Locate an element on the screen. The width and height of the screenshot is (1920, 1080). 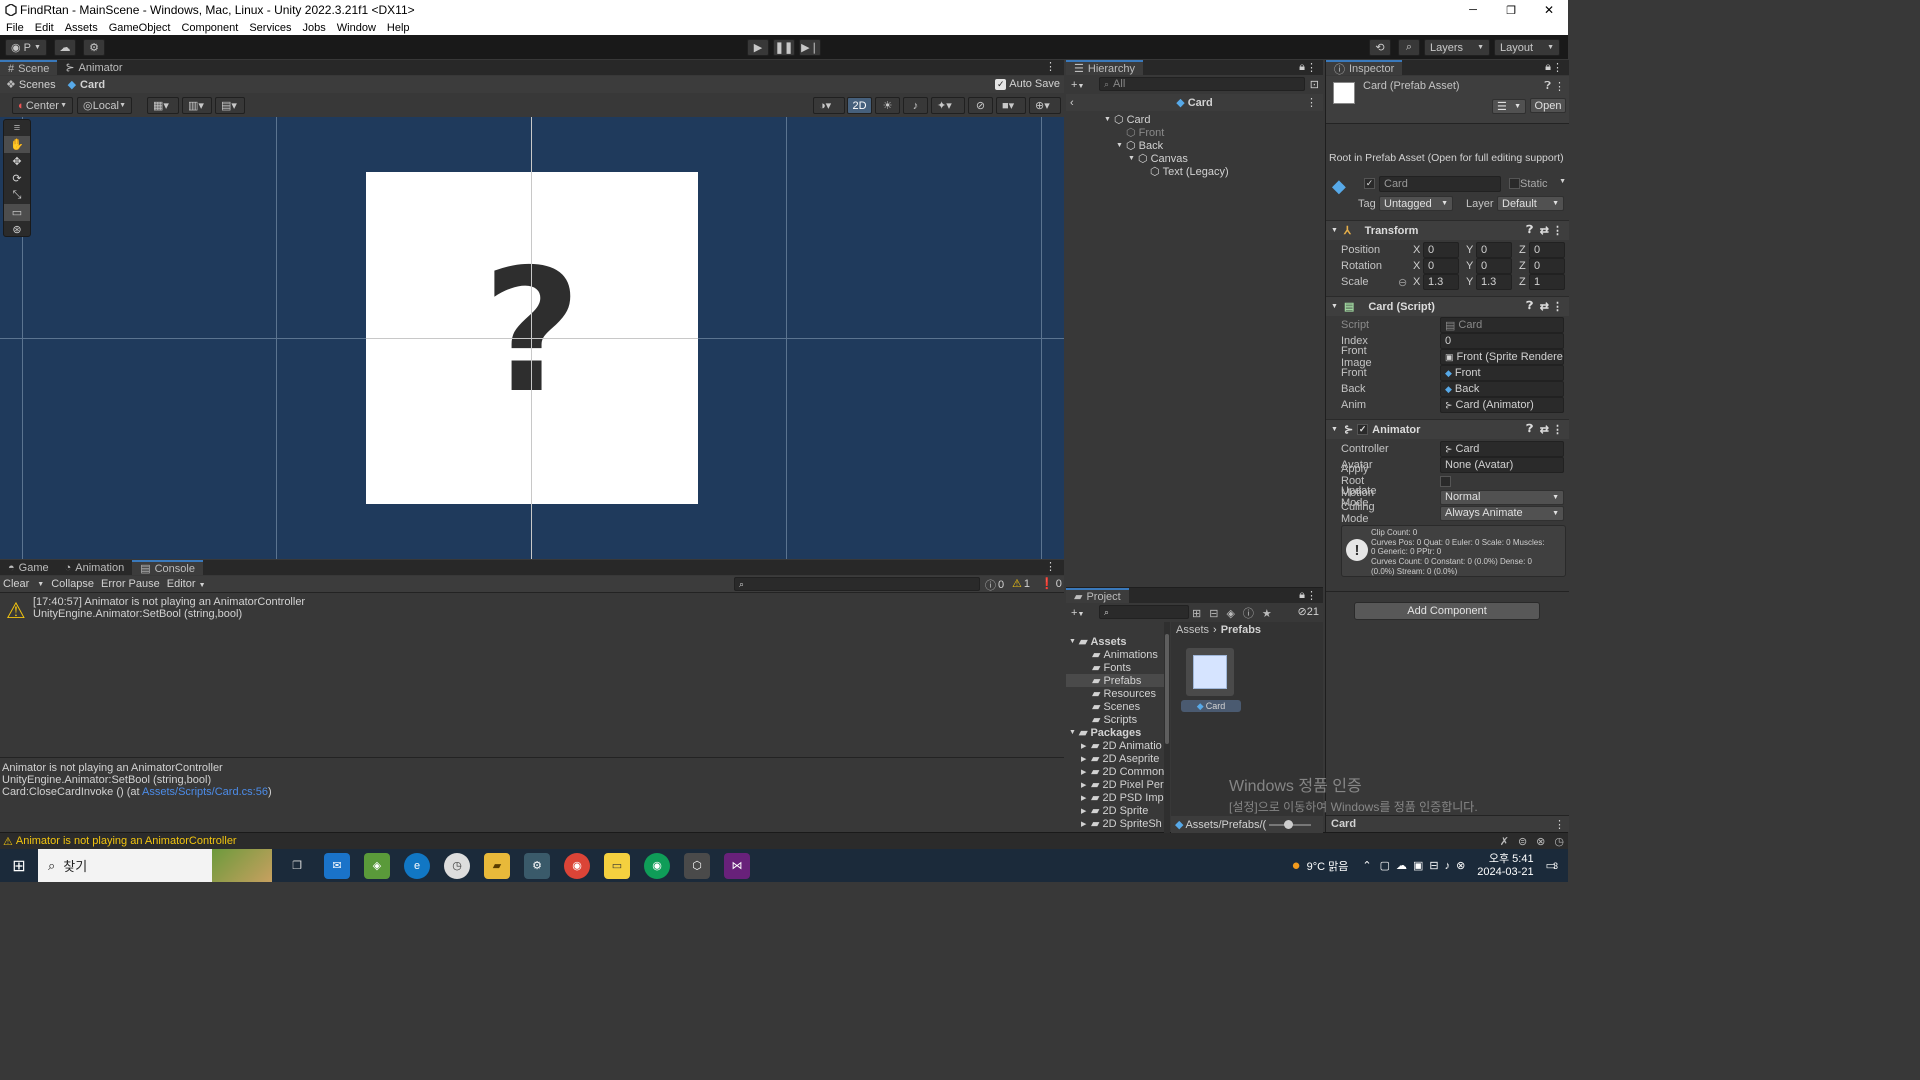
hierarchy-item-text-legacy: ⬡ Text (Legacy) is located at coordinates (1189, 172).